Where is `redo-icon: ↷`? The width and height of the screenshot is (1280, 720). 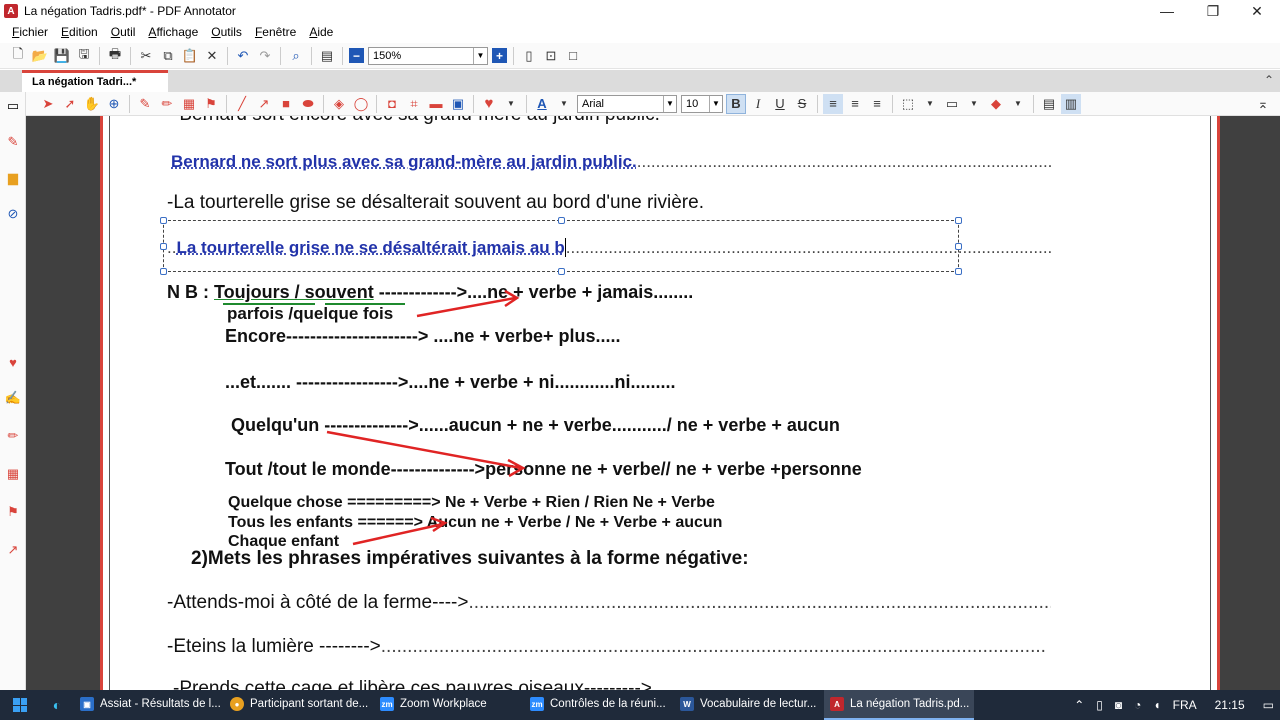 redo-icon: ↷ is located at coordinates (265, 56).